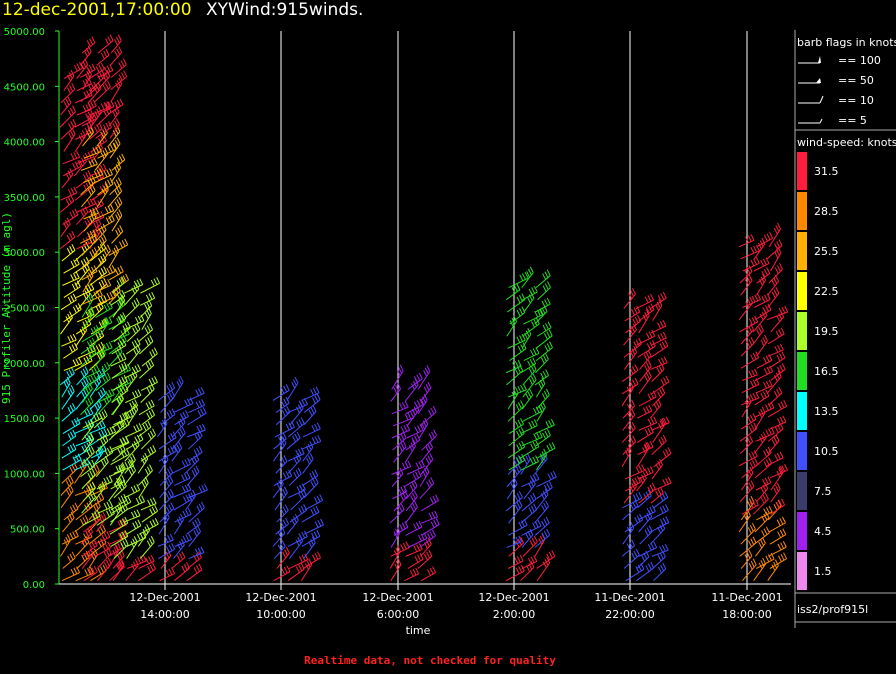 The image size is (896, 674). Describe the element at coordinates (746, 614) in the screenshot. I see `x-tick-time: 18:00:00` at that location.